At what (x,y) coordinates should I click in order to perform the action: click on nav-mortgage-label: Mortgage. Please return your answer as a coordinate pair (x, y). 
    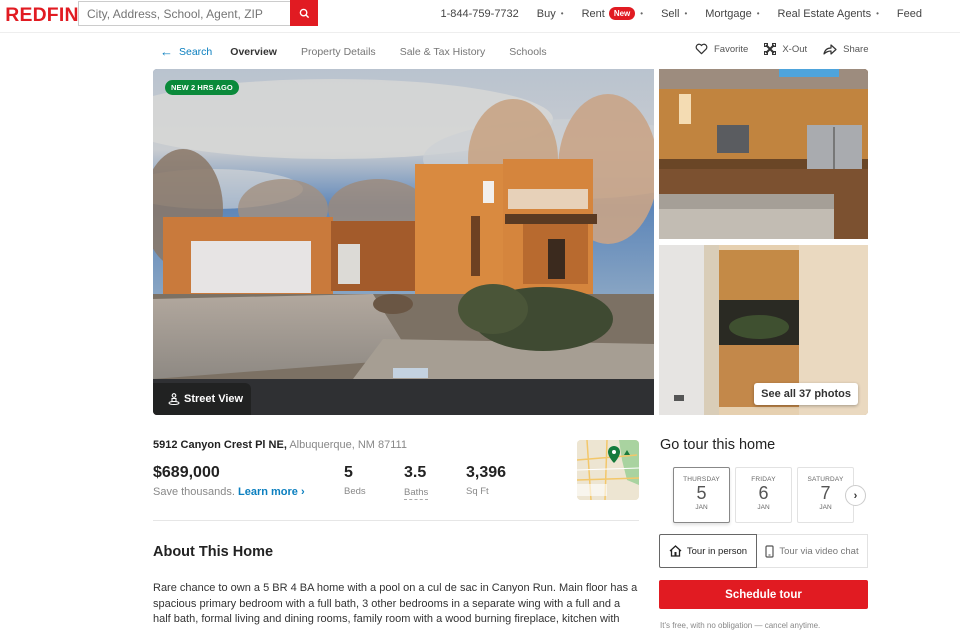
    Looking at the image, I should click on (728, 13).